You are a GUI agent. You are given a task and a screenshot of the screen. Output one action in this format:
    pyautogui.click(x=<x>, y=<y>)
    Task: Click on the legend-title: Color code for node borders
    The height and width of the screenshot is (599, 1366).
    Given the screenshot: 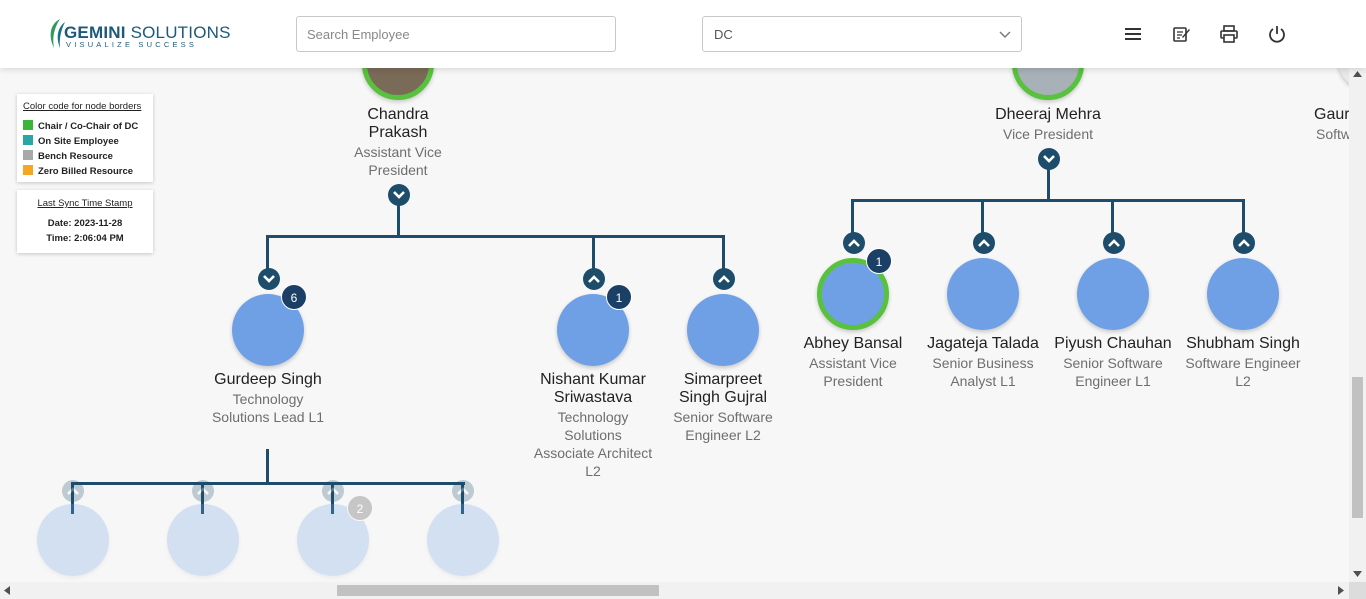 What is the action you would take?
    pyautogui.click(x=82, y=106)
    